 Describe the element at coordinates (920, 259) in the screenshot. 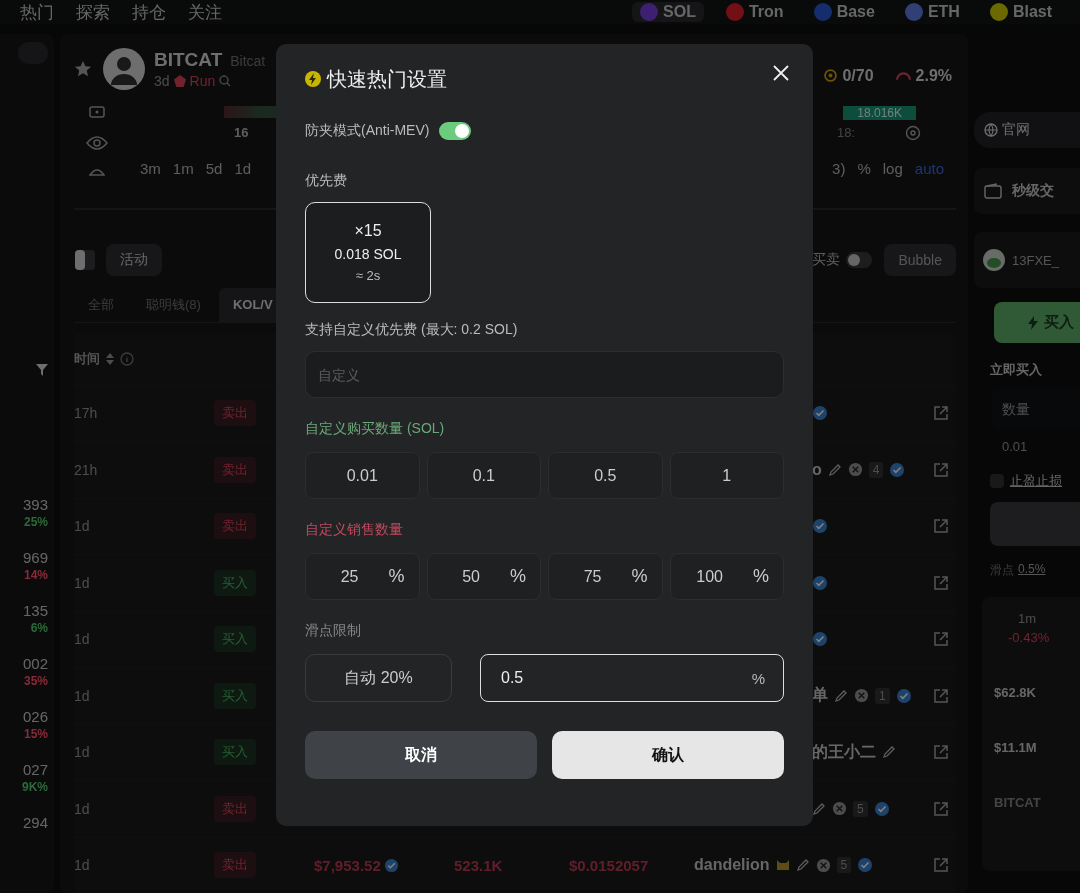

I see `bubble-button: Bubble` at that location.